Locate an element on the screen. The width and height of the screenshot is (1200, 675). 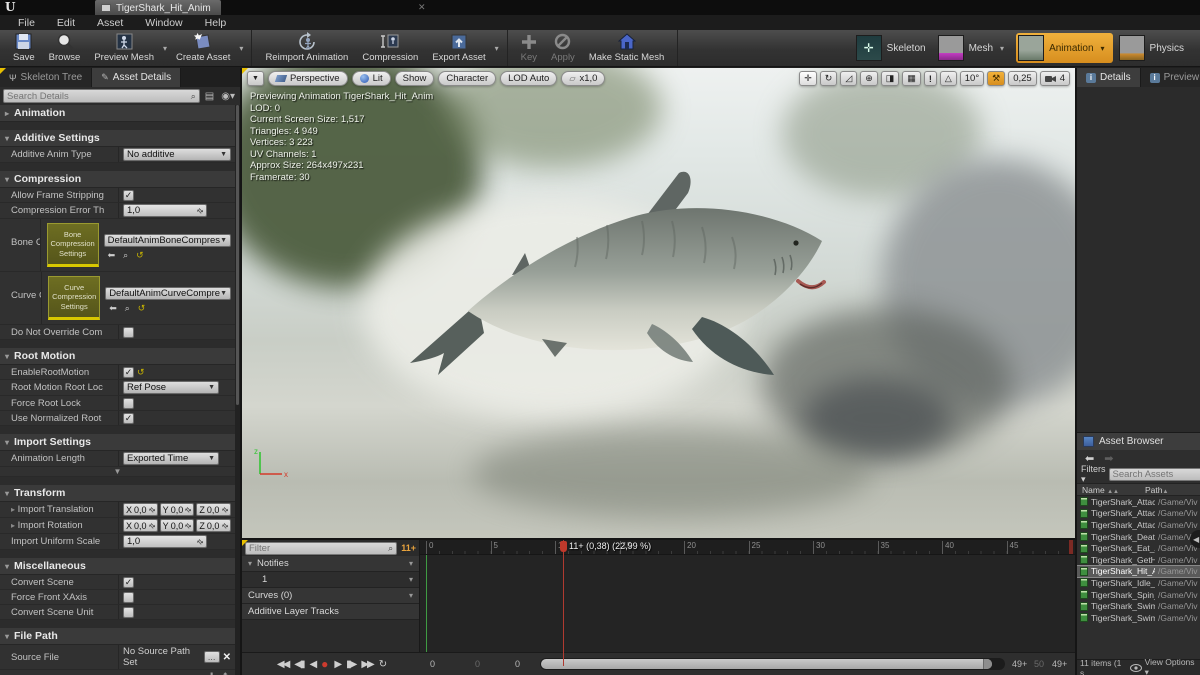
notifies-track-header: ▾ Notifies ▾ is located at coordinates (330, 564).